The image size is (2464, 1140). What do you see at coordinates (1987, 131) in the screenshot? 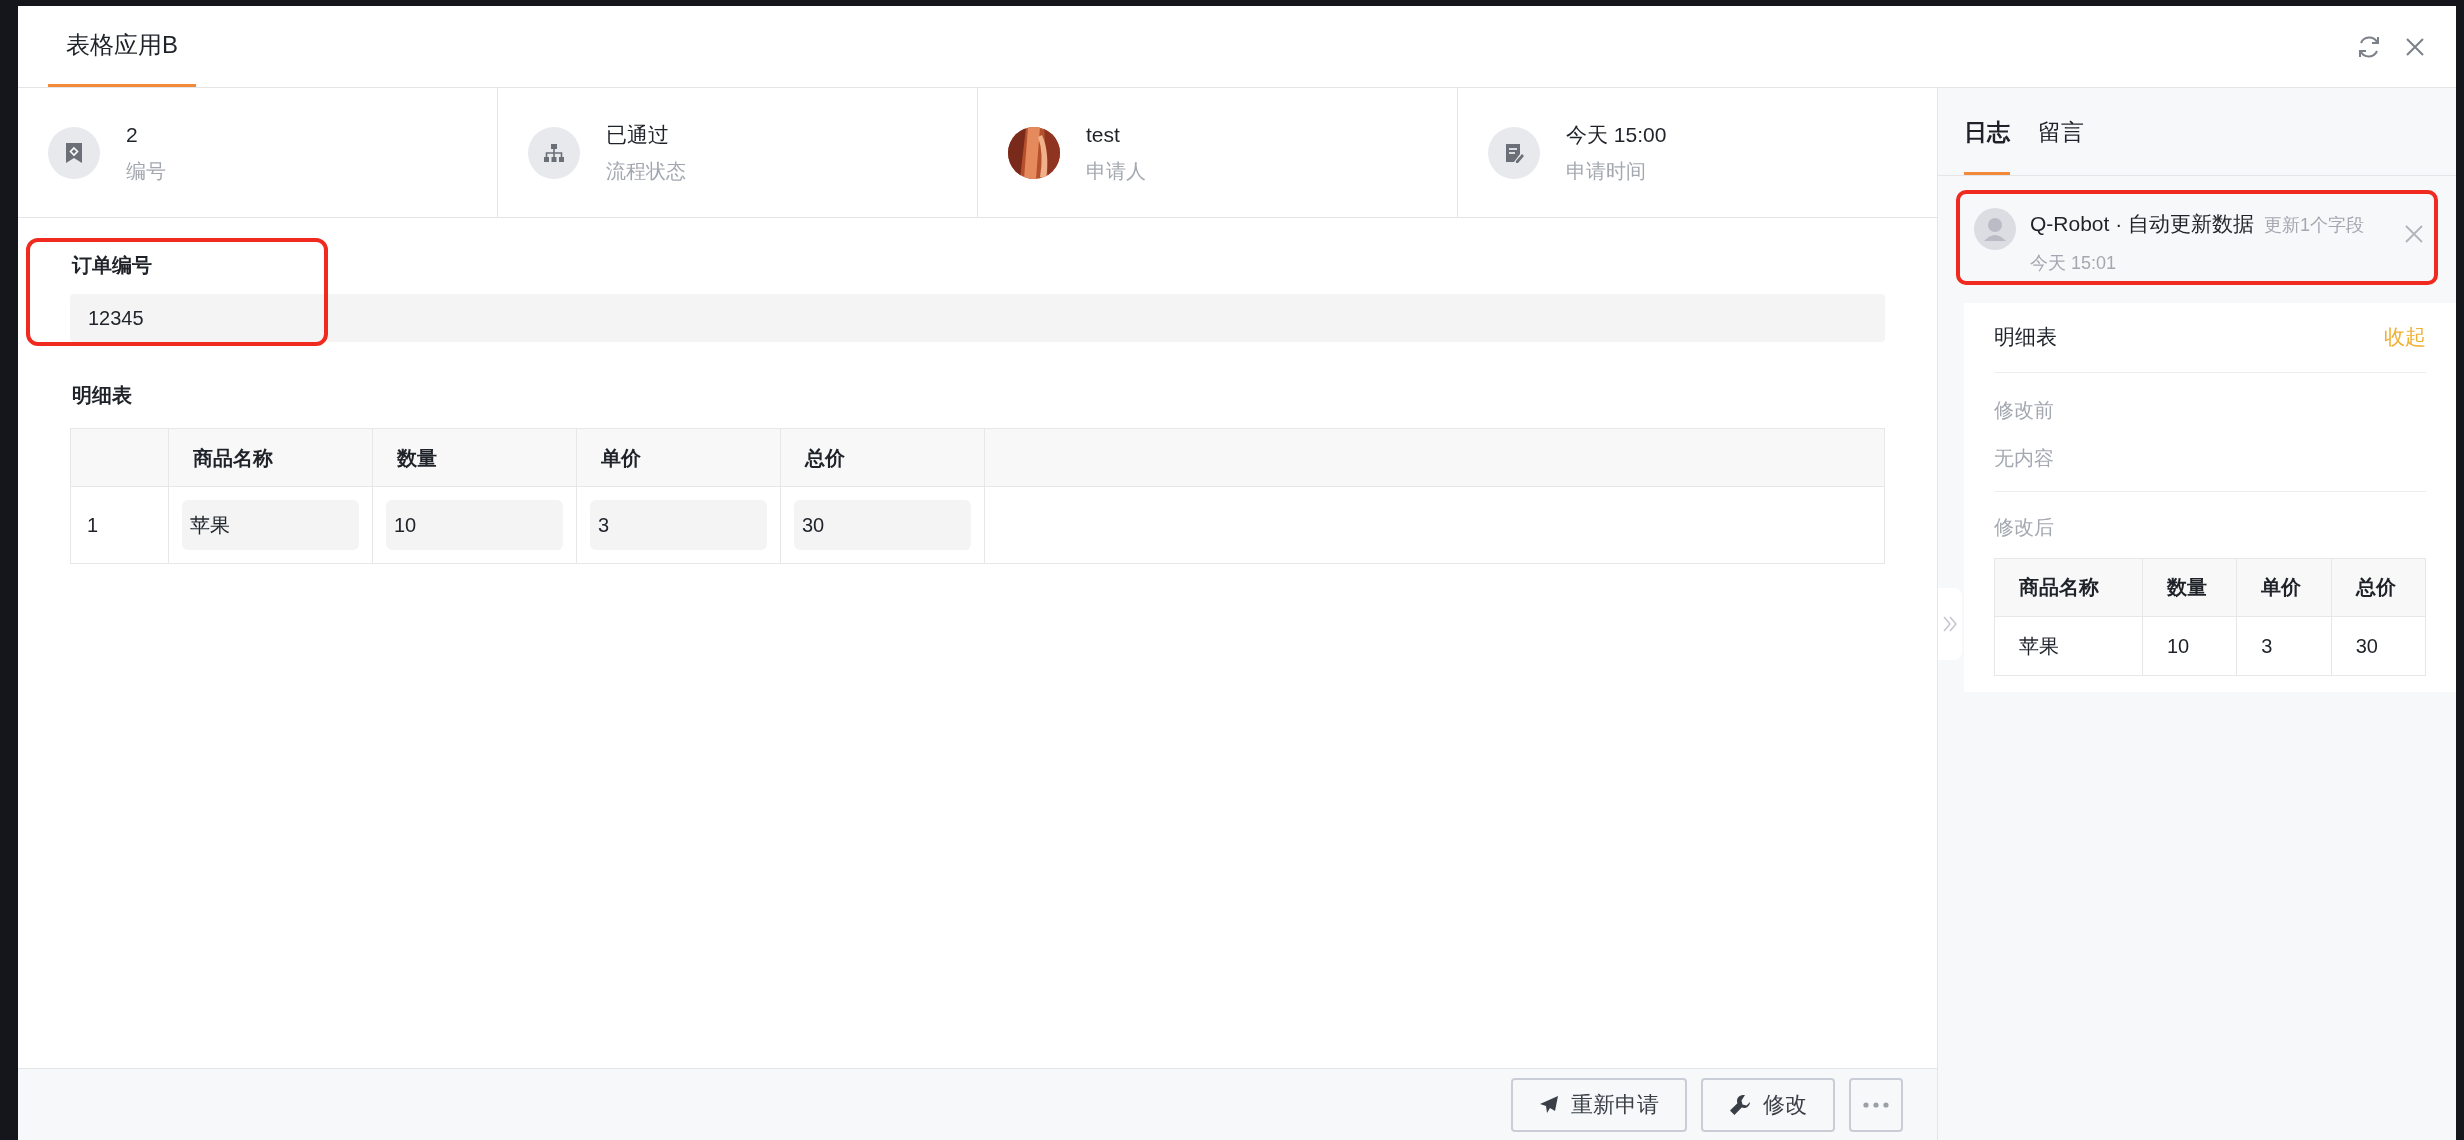
I see `panel-tab: 日志` at bounding box center [1987, 131].